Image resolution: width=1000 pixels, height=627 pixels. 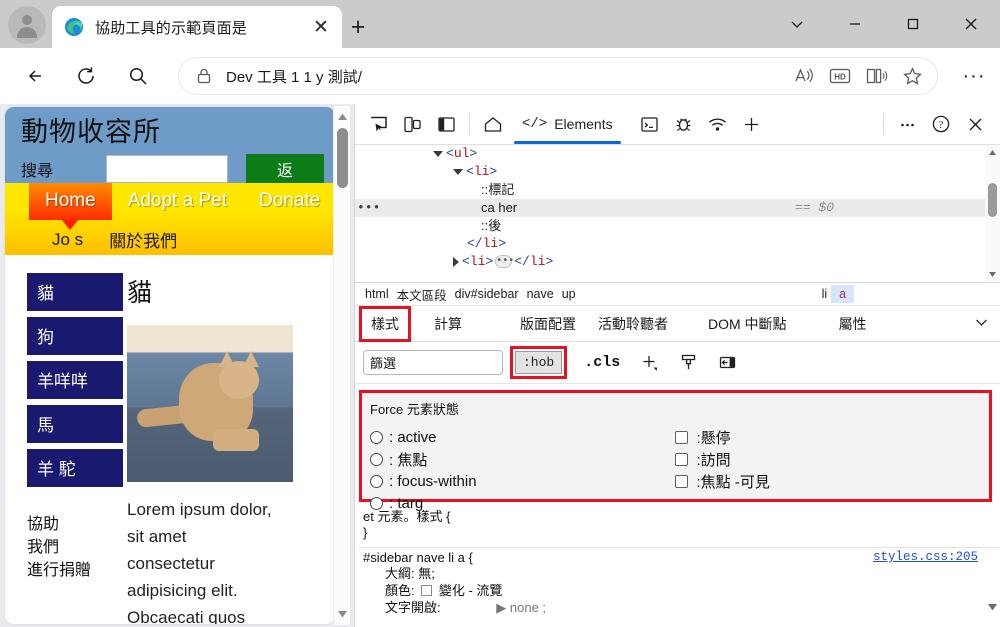 What do you see at coordinates (358, 27) in the screenshot?
I see `new-tab-button: +` at bounding box center [358, 27].